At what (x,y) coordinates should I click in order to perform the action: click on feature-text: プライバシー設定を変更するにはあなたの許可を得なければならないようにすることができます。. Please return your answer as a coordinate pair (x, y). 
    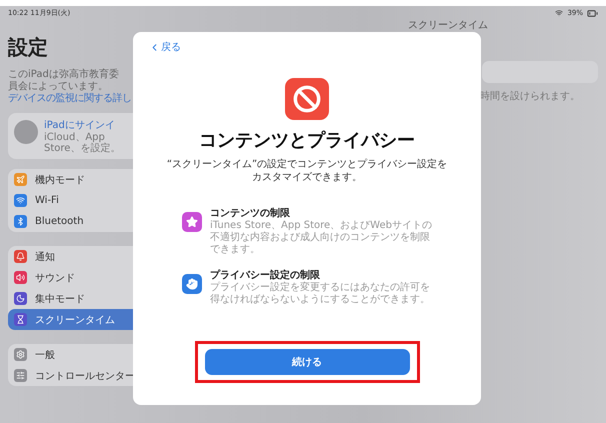
    Looking at the image, I should click on (320, 294).